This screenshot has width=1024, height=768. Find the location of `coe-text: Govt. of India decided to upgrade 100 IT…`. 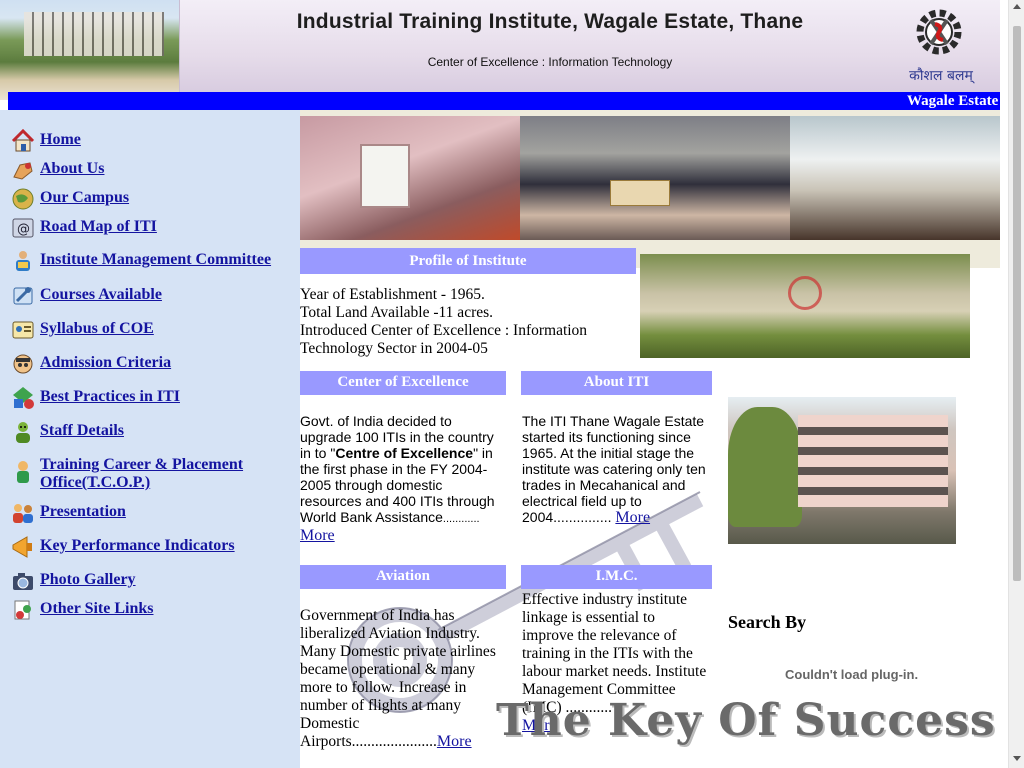

coe-text: Govt. of India decided to upgrade 100 IT… is located at coordinates (400, 478).